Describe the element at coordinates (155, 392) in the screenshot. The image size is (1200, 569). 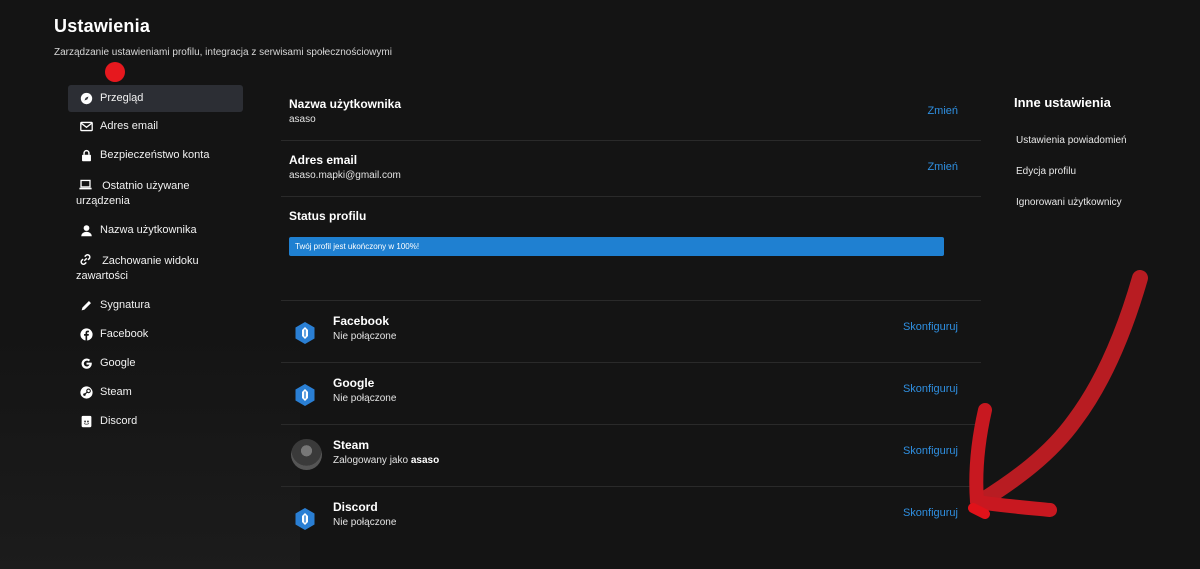
I see `sidebar-item-steam: Steam` at that location.